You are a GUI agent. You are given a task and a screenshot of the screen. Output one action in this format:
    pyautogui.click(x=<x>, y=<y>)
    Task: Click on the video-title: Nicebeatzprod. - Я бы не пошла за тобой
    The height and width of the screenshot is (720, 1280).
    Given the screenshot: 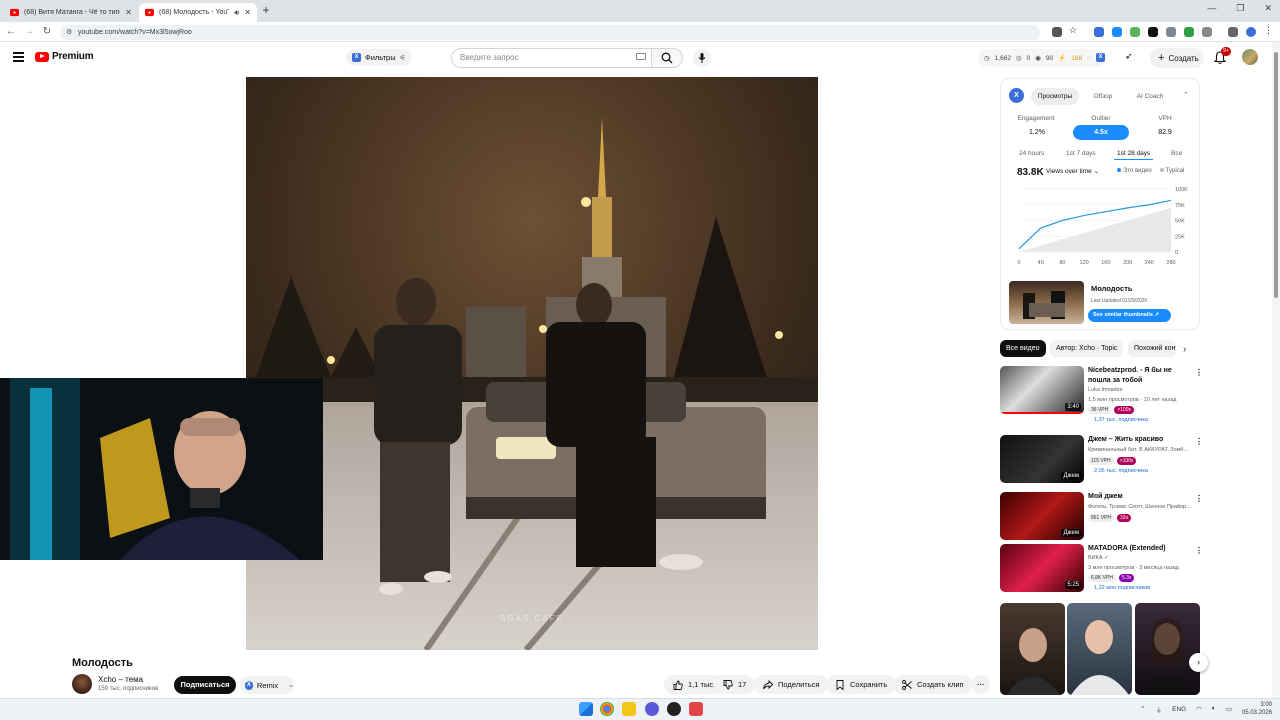 What is the action you would take?
    pyautogui.click(x=1140, y=376)
    